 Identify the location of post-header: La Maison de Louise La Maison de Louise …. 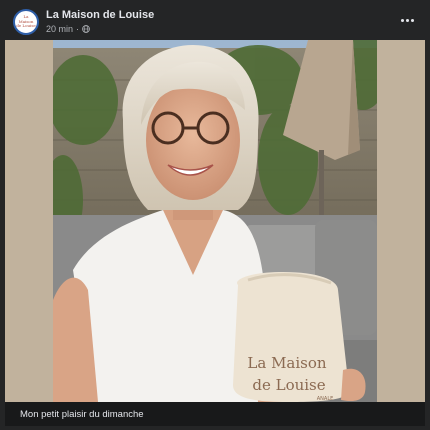
(215, 20).